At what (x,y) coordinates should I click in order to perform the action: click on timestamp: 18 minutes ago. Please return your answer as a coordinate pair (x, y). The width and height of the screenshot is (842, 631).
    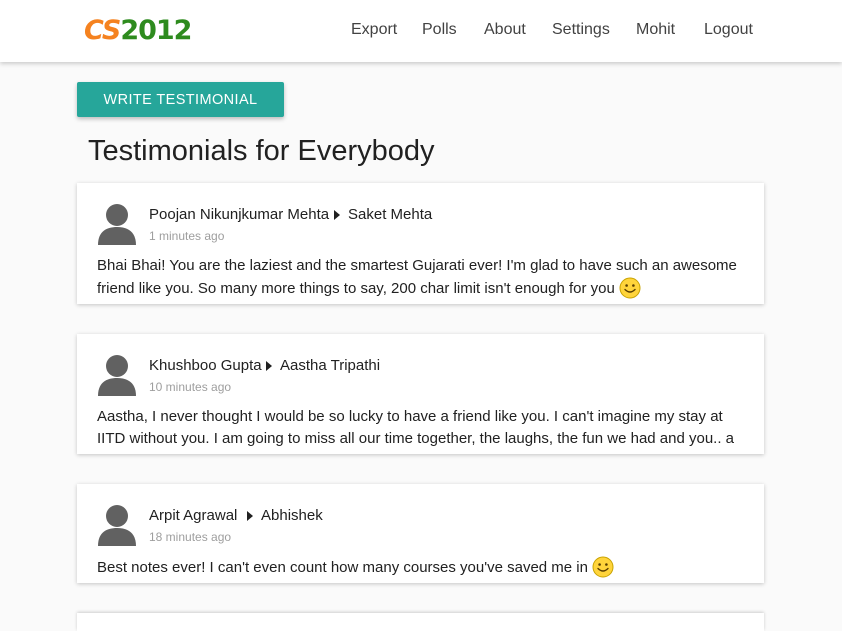
    Looking at the image, I should click on (190, 537).